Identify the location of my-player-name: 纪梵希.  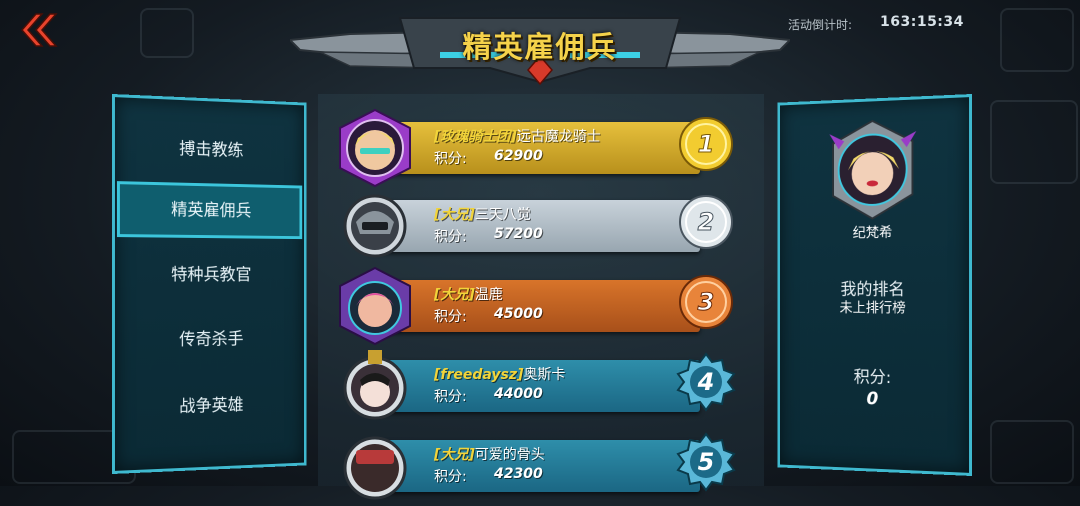
(872, 233).